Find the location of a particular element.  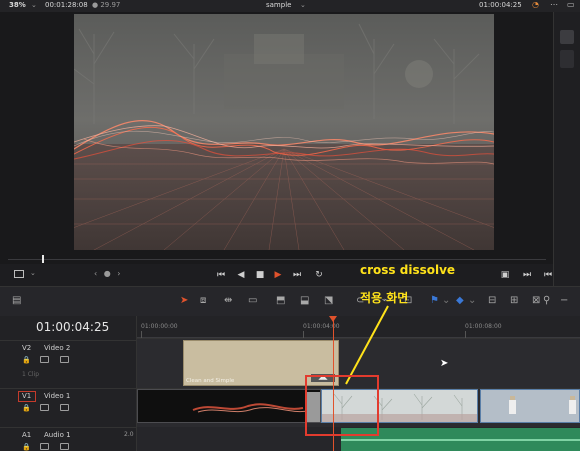

annotation-line-1: cross dissolve is located at coordinates (408, 270).